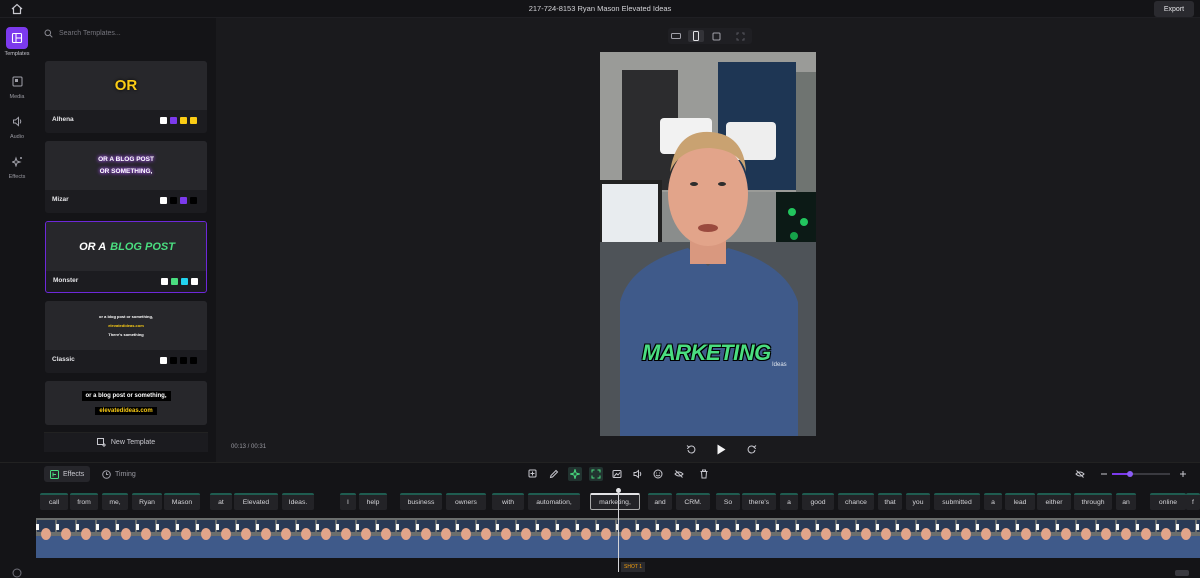  Describe the element at coordinates (1182, 573) in the screenshot. I see `scroll-handle` at that location.